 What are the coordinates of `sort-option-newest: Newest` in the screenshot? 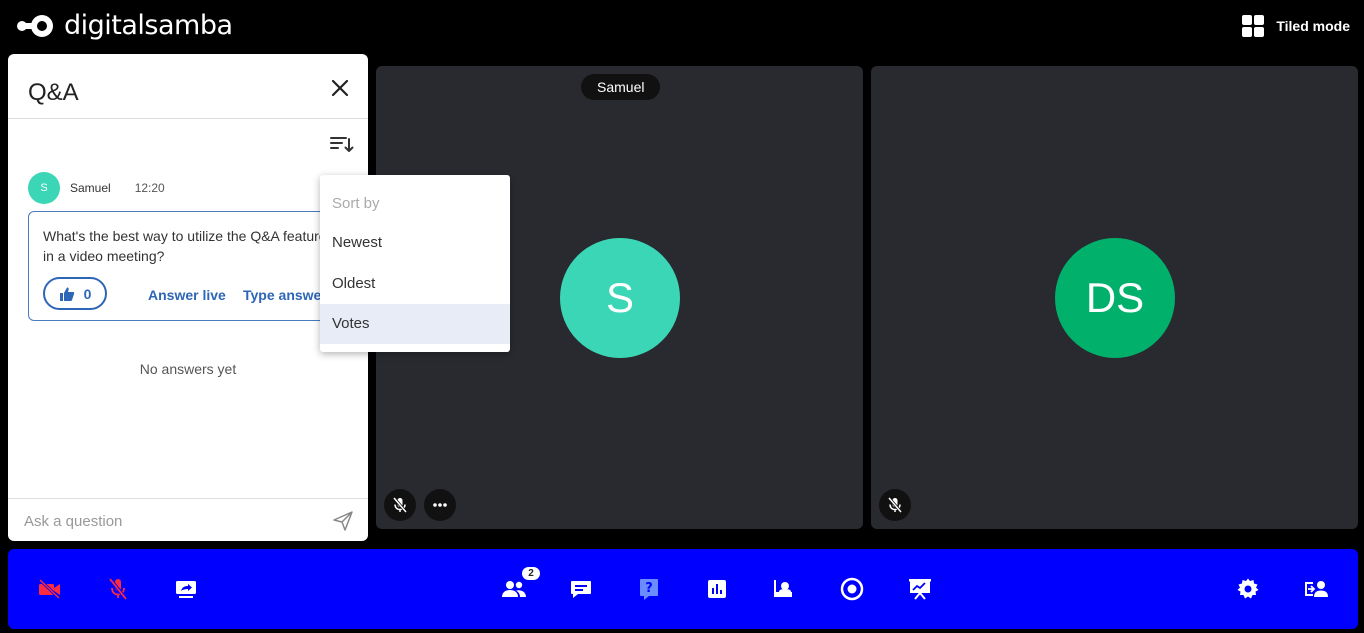 It's located at (415, 243).